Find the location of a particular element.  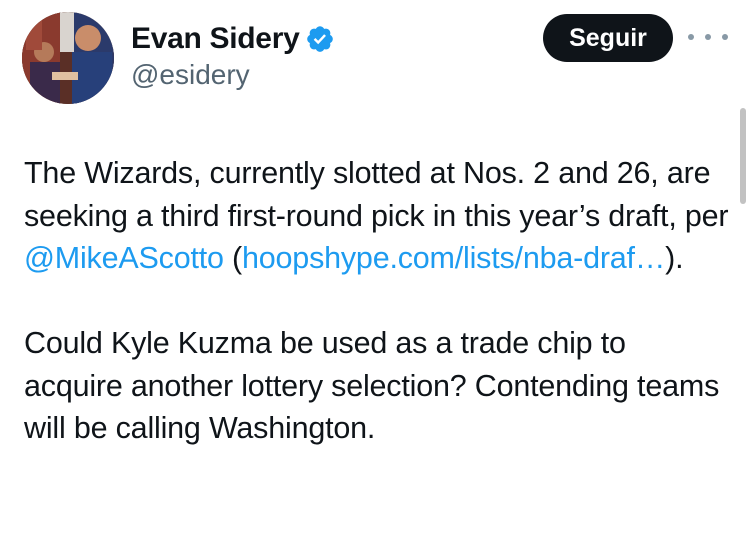

avatar is located at coordinates (68, 58).